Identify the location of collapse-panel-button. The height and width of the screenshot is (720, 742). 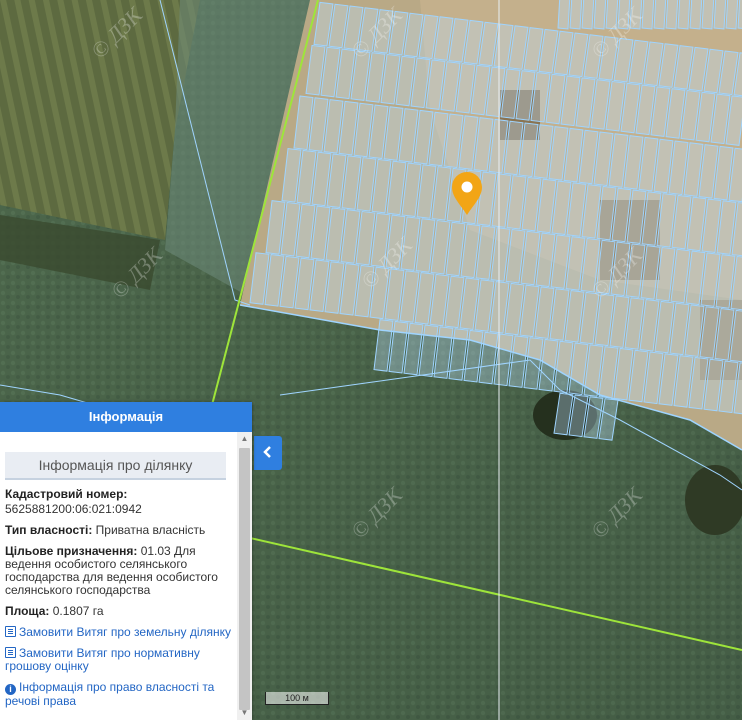
(268, 453).